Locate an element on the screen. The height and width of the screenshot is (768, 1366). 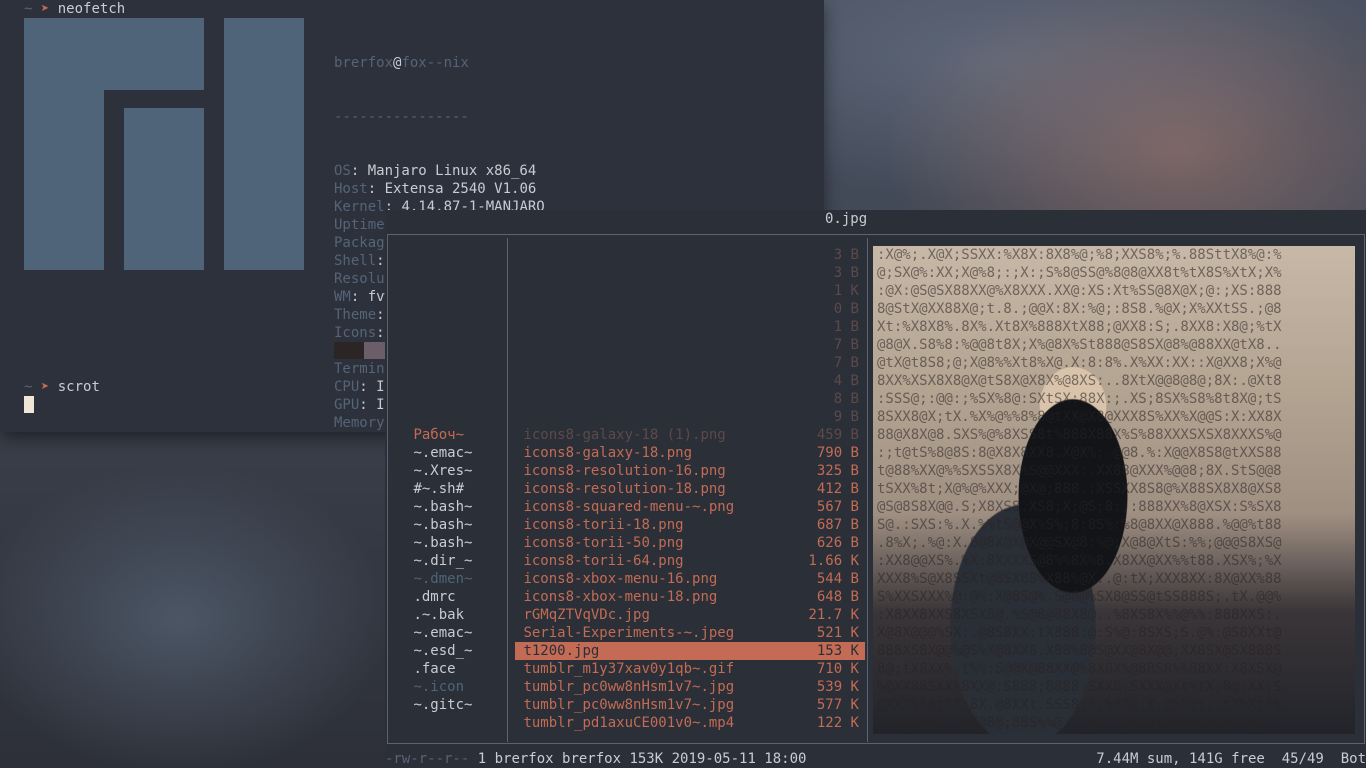
parent-dir-item: .dmrc is located at coordinates (438, 597).